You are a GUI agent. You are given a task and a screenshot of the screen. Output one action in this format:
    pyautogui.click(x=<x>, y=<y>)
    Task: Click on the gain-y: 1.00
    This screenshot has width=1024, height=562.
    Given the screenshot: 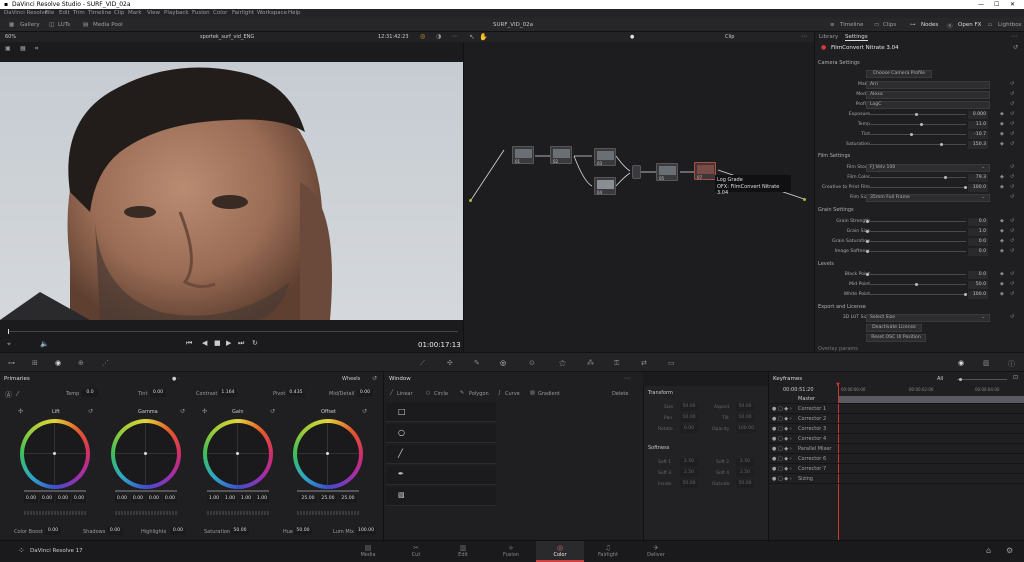 What is the action you would take?
    pyautogui.click(x=214, y=499)
    